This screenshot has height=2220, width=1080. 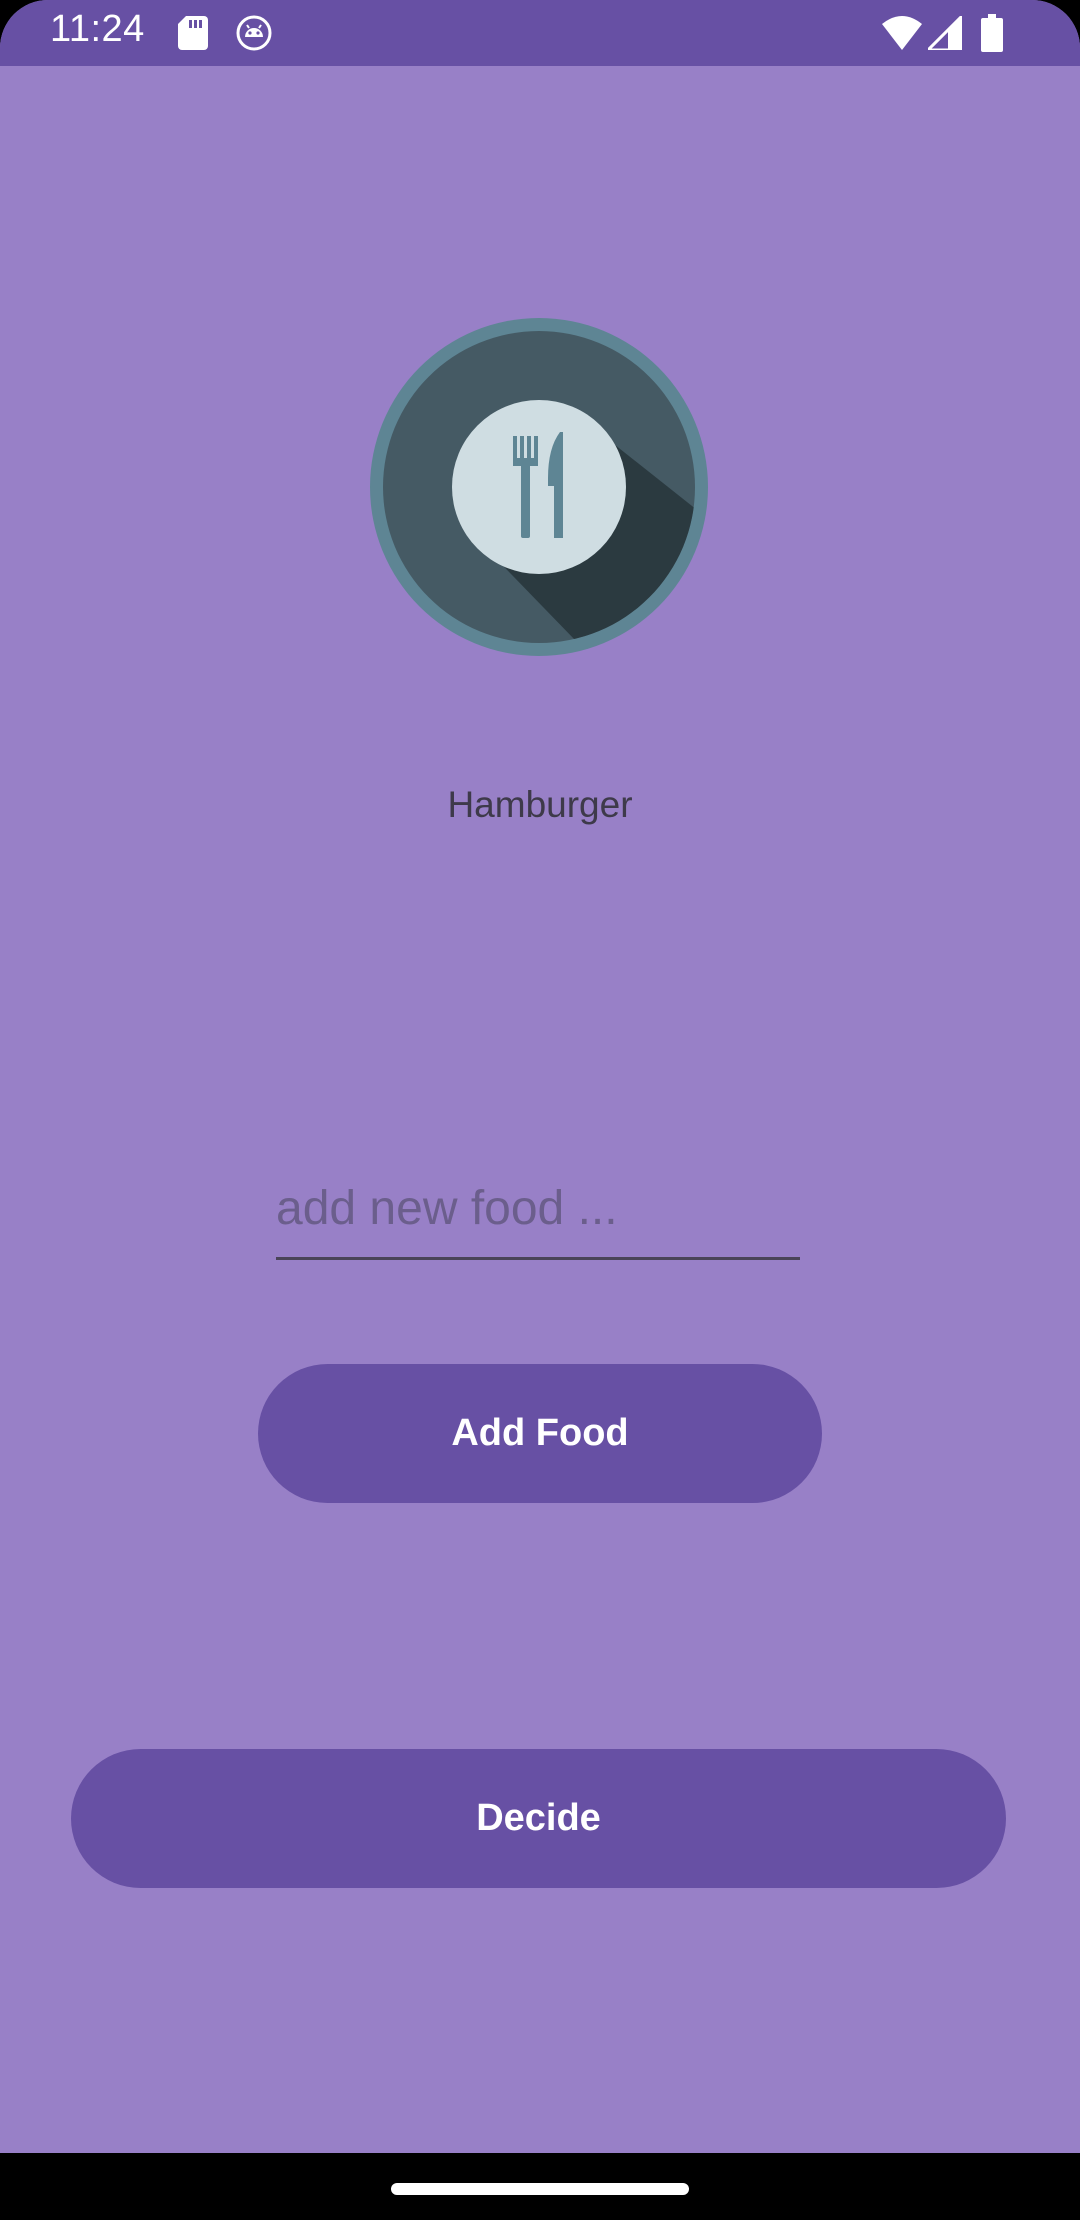 I want to click on add-food-button: Add Food, so click(x=540, y=1433).